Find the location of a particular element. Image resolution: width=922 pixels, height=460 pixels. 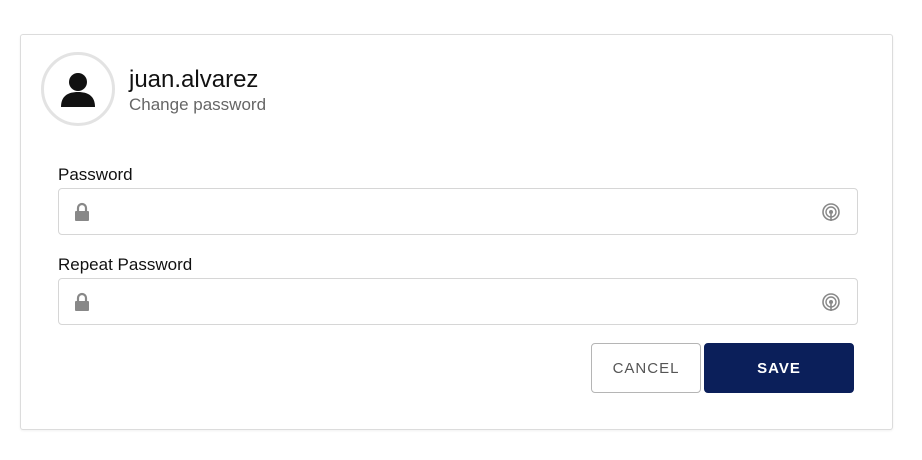

page-subtitle: Change password is located at coordinates (198, 104).